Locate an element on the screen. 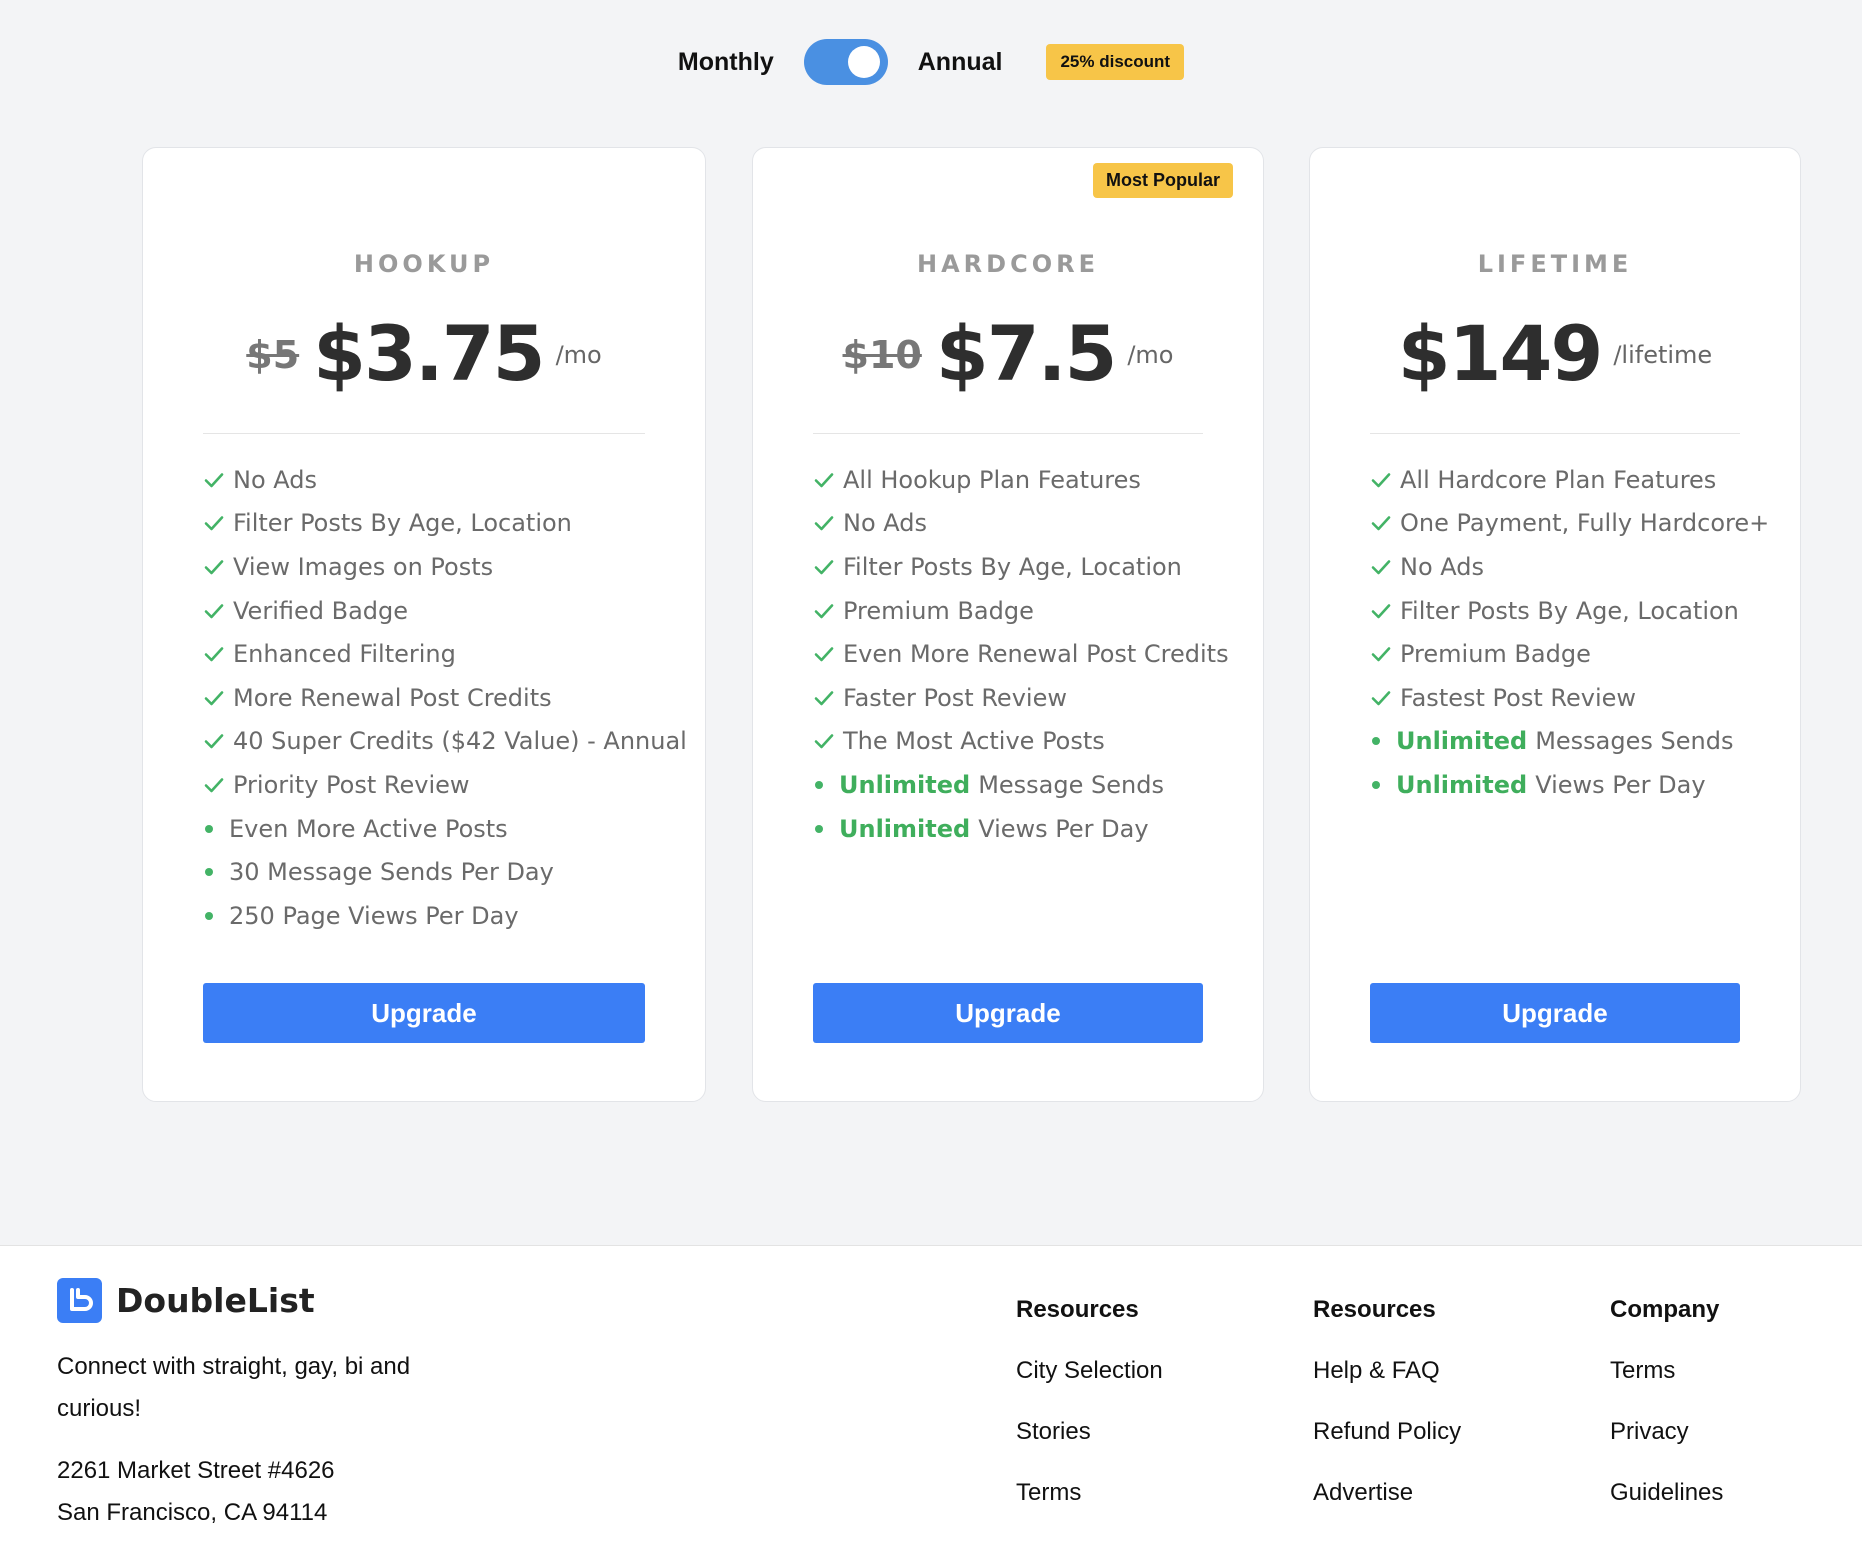  feature-text: Premium Badge is located at coordinates (938, 610).